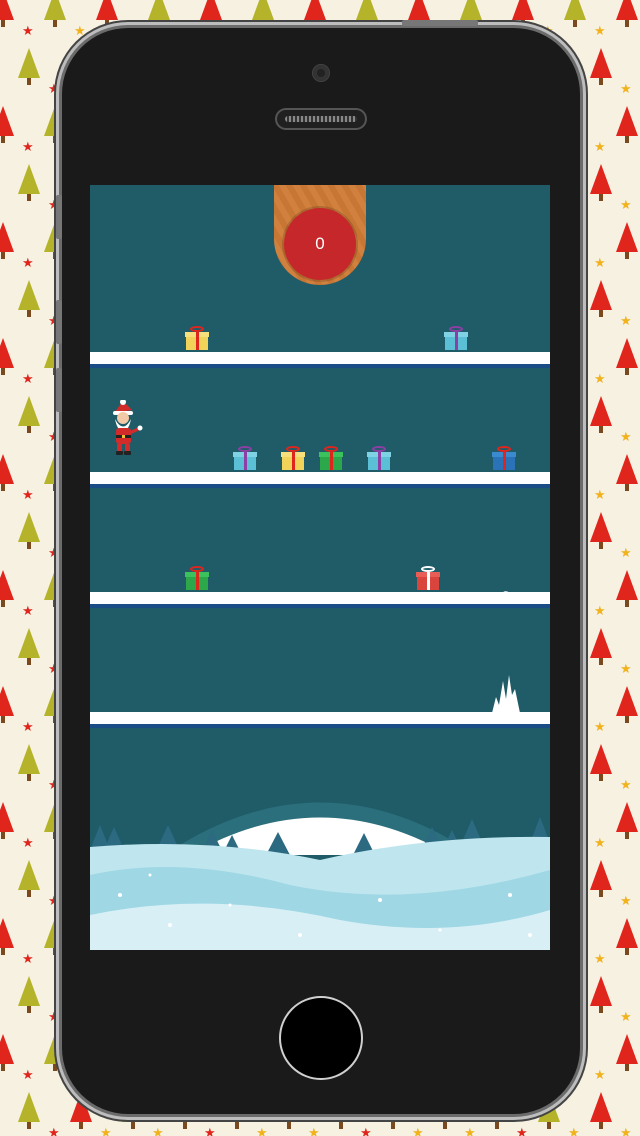 This screenshot has width=640, height=1136. What do you see at coordinates (321, 1038) in the screenshot?
I see `home-button-icon` at bounding box center [321, 1038].